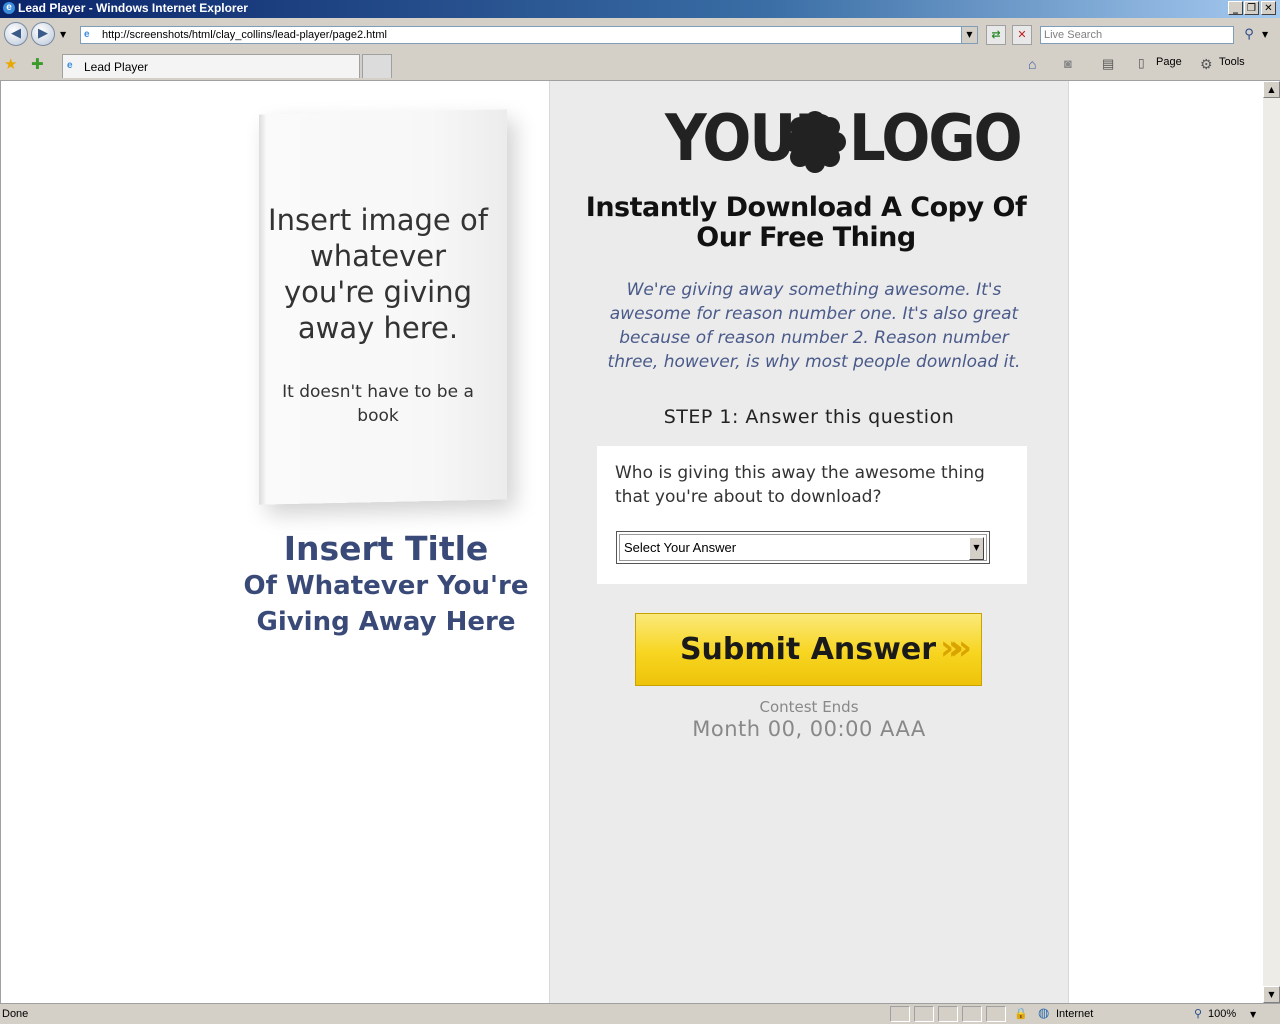  Describe the element at coordinates (378, 404) in the screenshot. I see `book-placeholder-subtext: It doesn't have to be a book` at that location.